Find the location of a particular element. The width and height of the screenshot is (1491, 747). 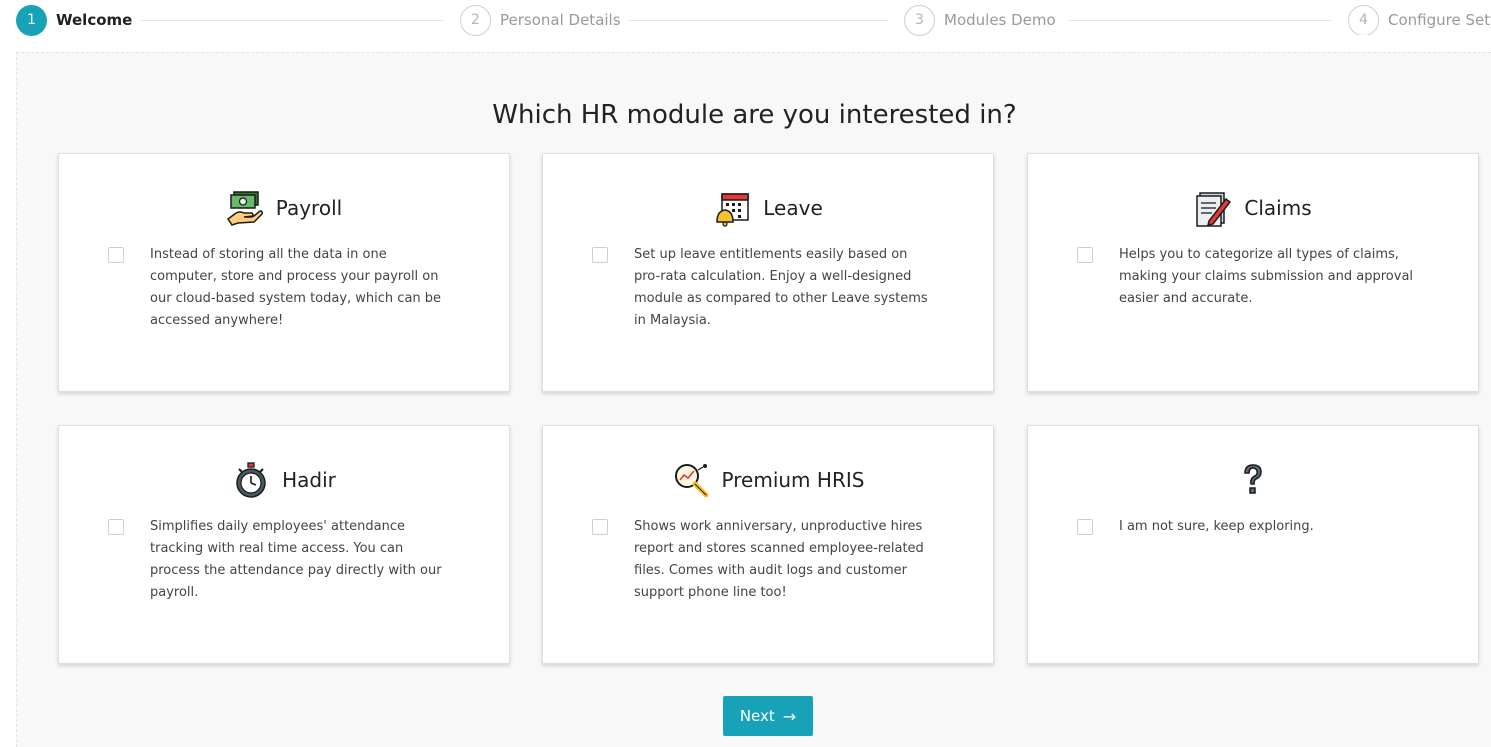

step-number: 3 is located at coordinates (919, 20).